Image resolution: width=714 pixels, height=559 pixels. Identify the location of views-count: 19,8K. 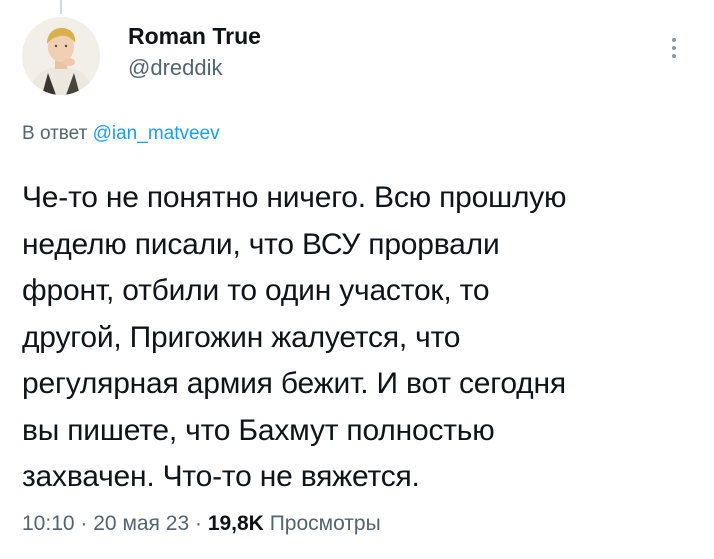
(236, 523).